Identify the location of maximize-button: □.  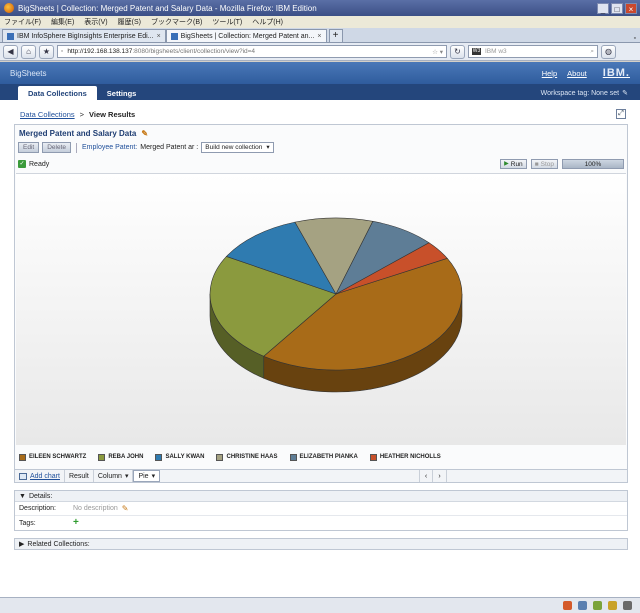
(617, 8).